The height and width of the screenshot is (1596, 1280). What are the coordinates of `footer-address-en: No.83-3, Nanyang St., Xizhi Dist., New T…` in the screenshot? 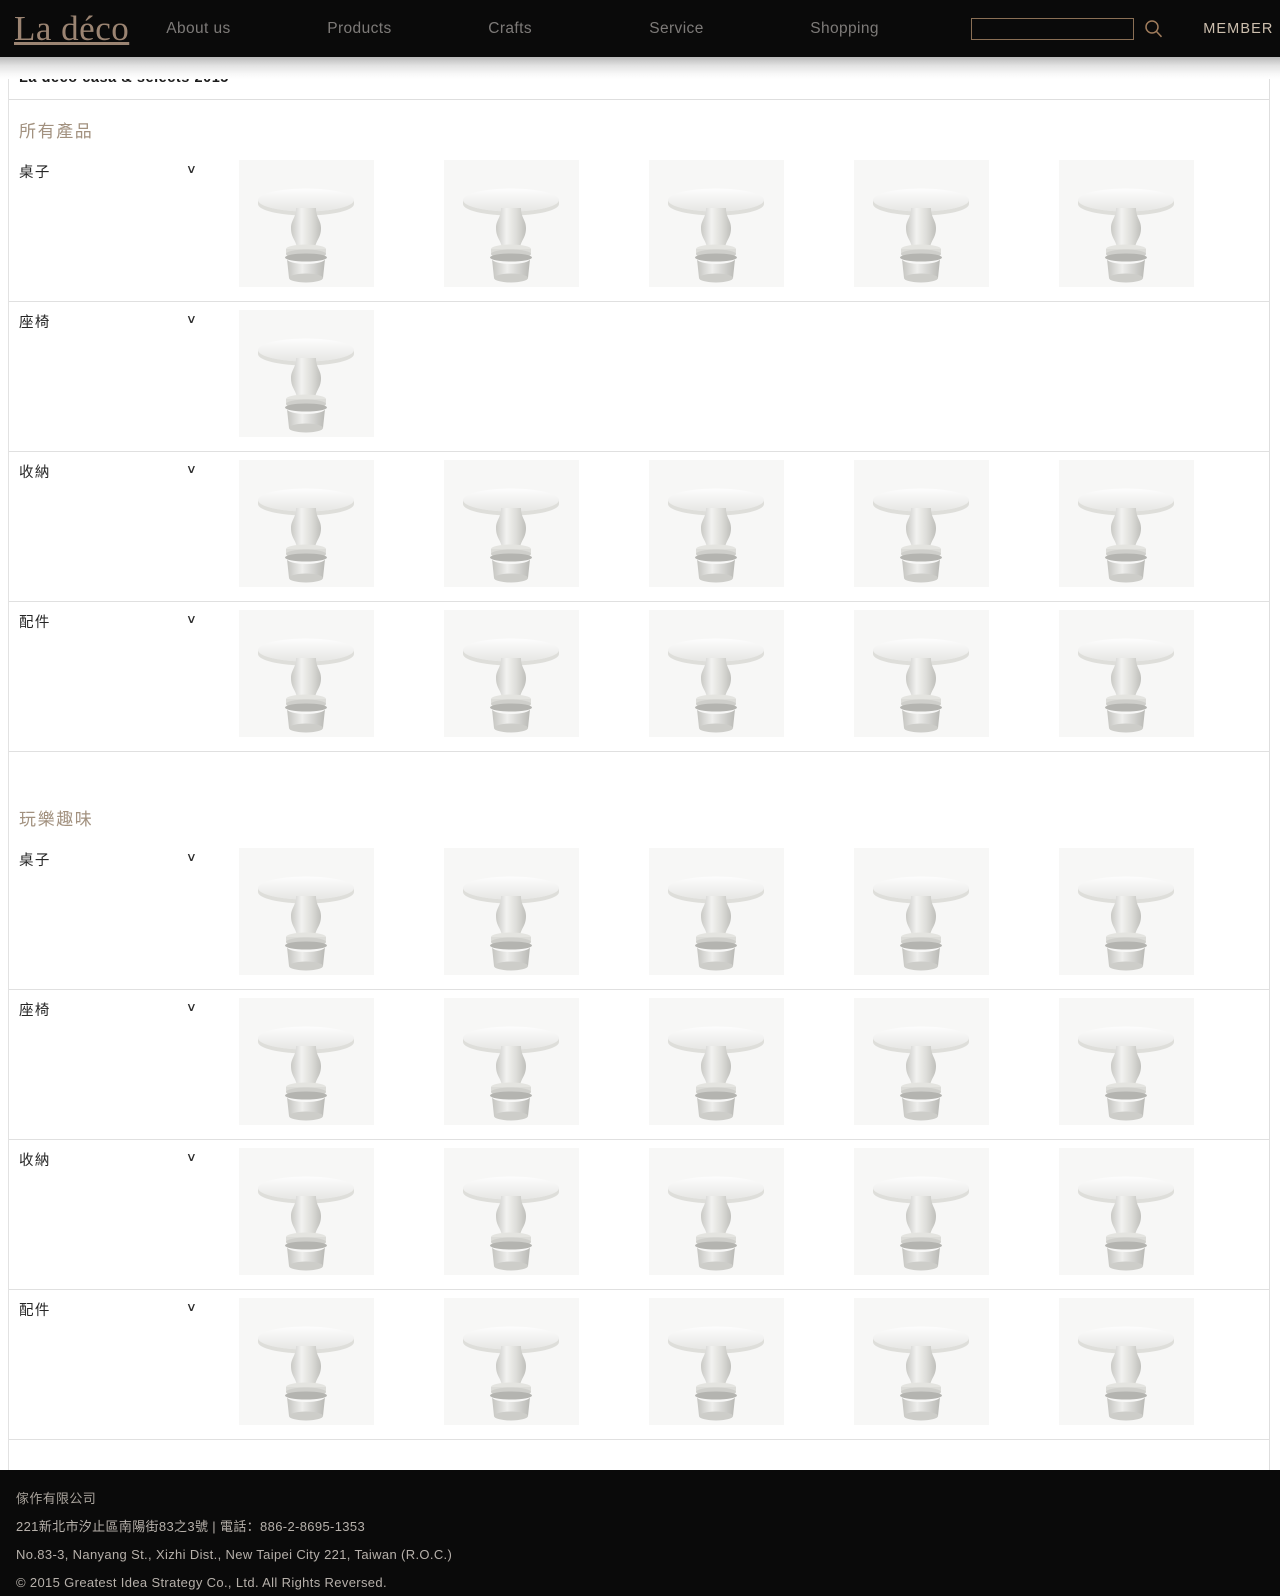 It's located at (234, 1554).